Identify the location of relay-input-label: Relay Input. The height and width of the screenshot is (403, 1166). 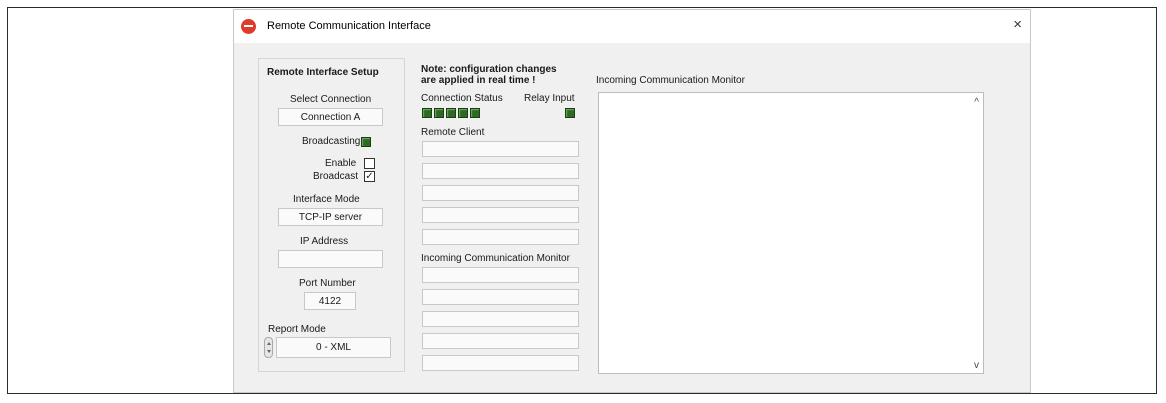
(549, 98).